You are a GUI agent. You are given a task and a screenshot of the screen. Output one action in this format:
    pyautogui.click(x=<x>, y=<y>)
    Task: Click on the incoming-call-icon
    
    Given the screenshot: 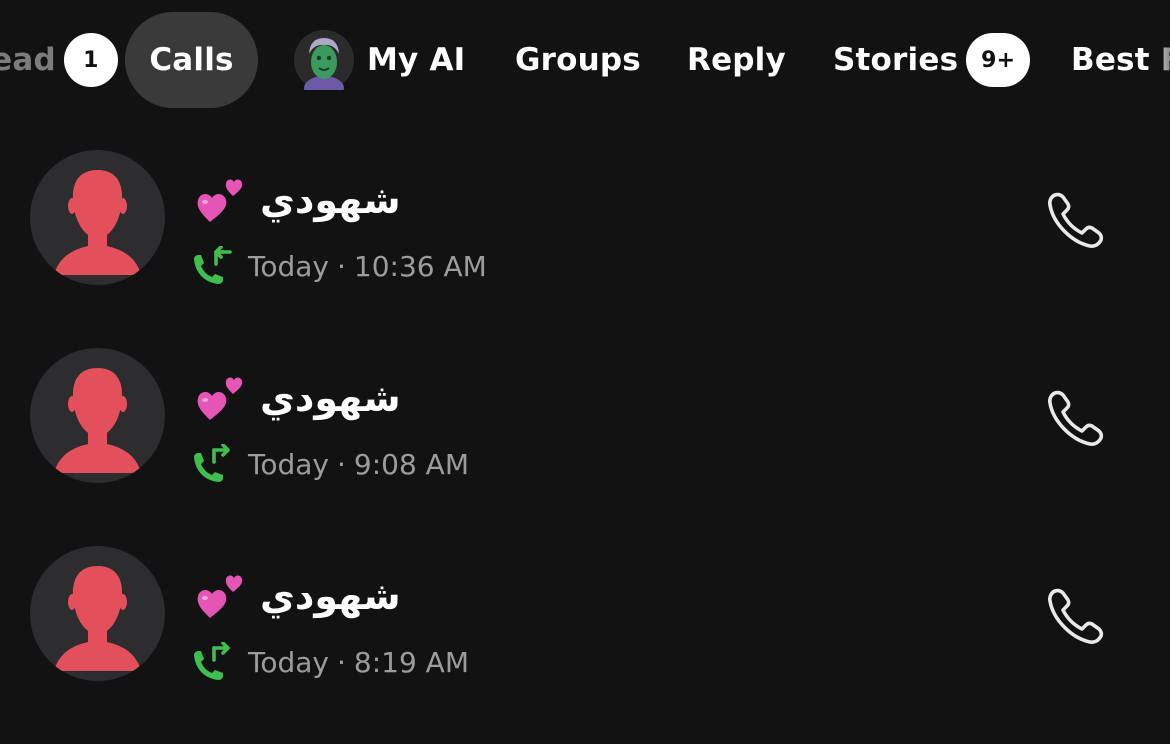 What is the action you would take?
    pyautogui.click(x=213, y=265)
    